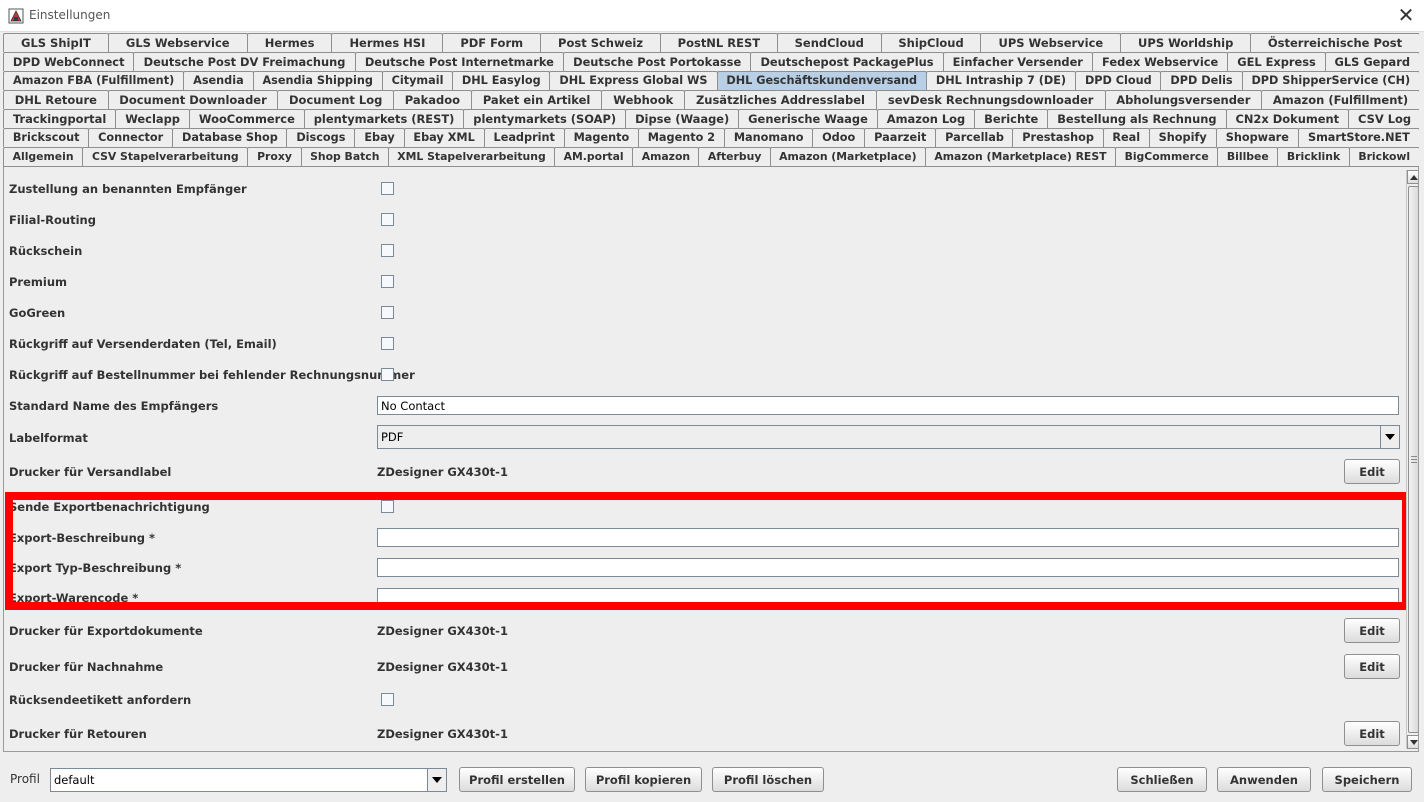 The width and height of the screenshot is (1424, 802). I want to click on tab: Brickowl, so click(1383, 156).